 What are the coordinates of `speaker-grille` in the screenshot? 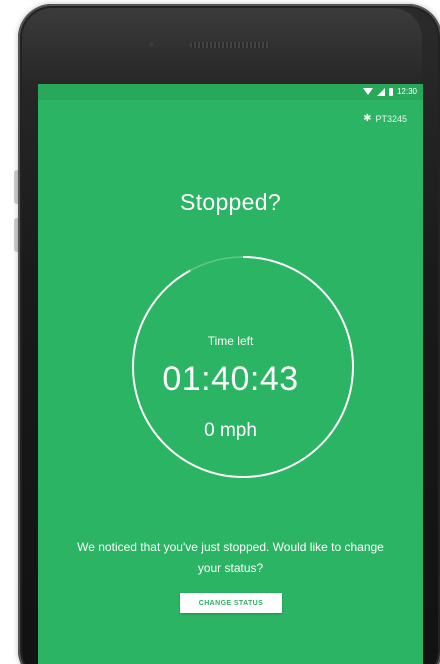 It's located at (230, 45).